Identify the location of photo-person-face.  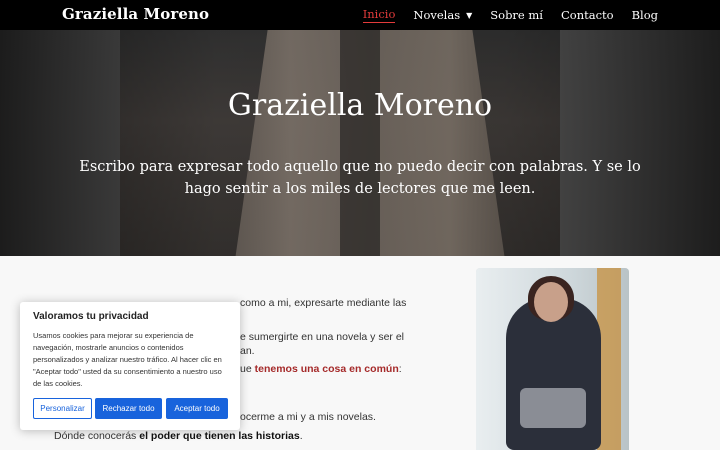
(551, 302).